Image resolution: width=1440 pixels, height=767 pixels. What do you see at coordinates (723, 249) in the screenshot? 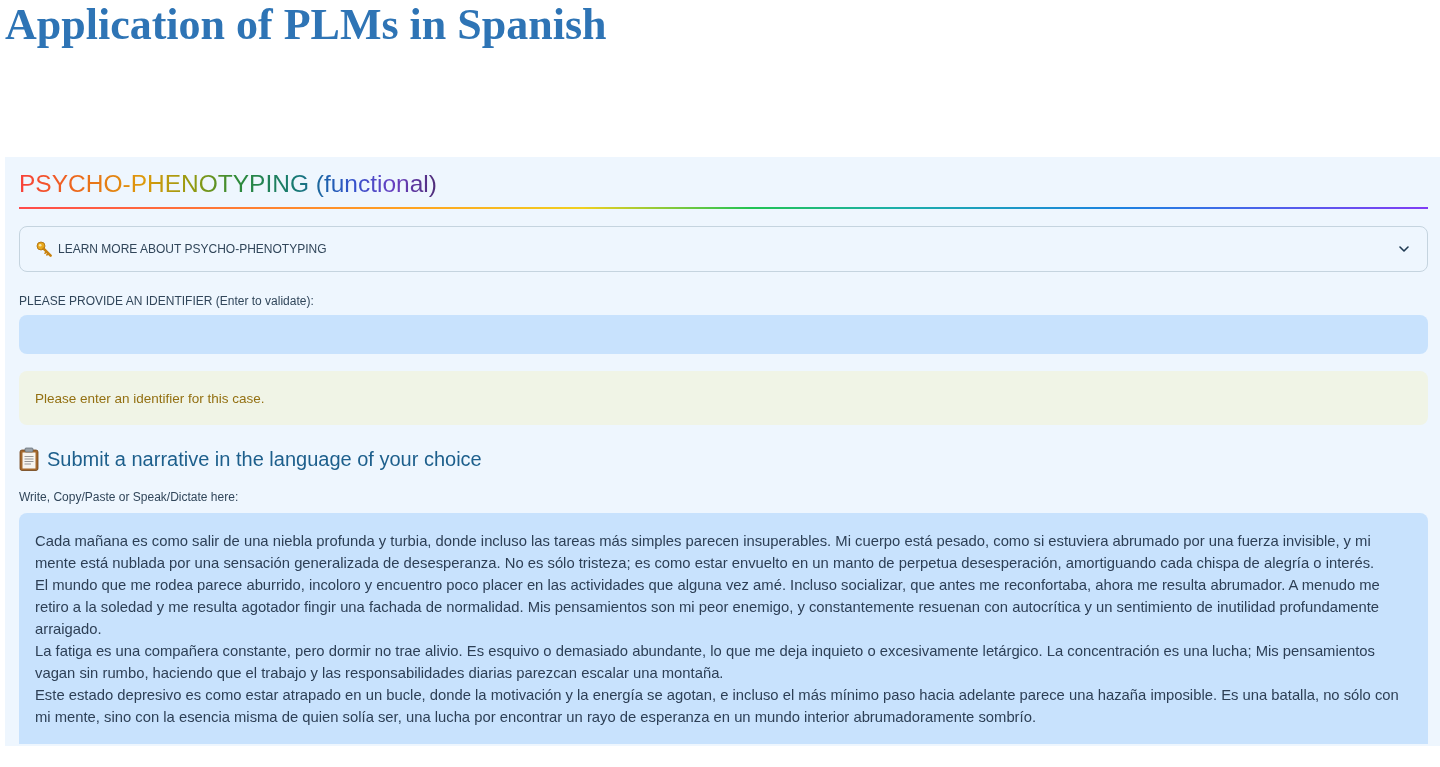
I see `expander-header: LEARN MORE ABOUT PSYCHO-PHENOTYPING` at bounding box center [723, 249].